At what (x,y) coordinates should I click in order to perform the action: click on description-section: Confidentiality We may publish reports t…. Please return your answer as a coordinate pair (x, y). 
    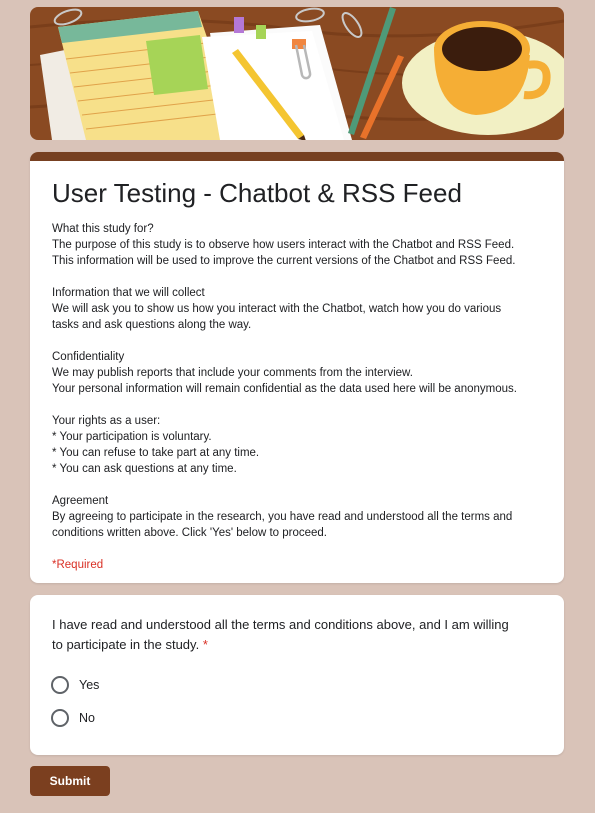
    Looking at the image, I should click on (297, 373).